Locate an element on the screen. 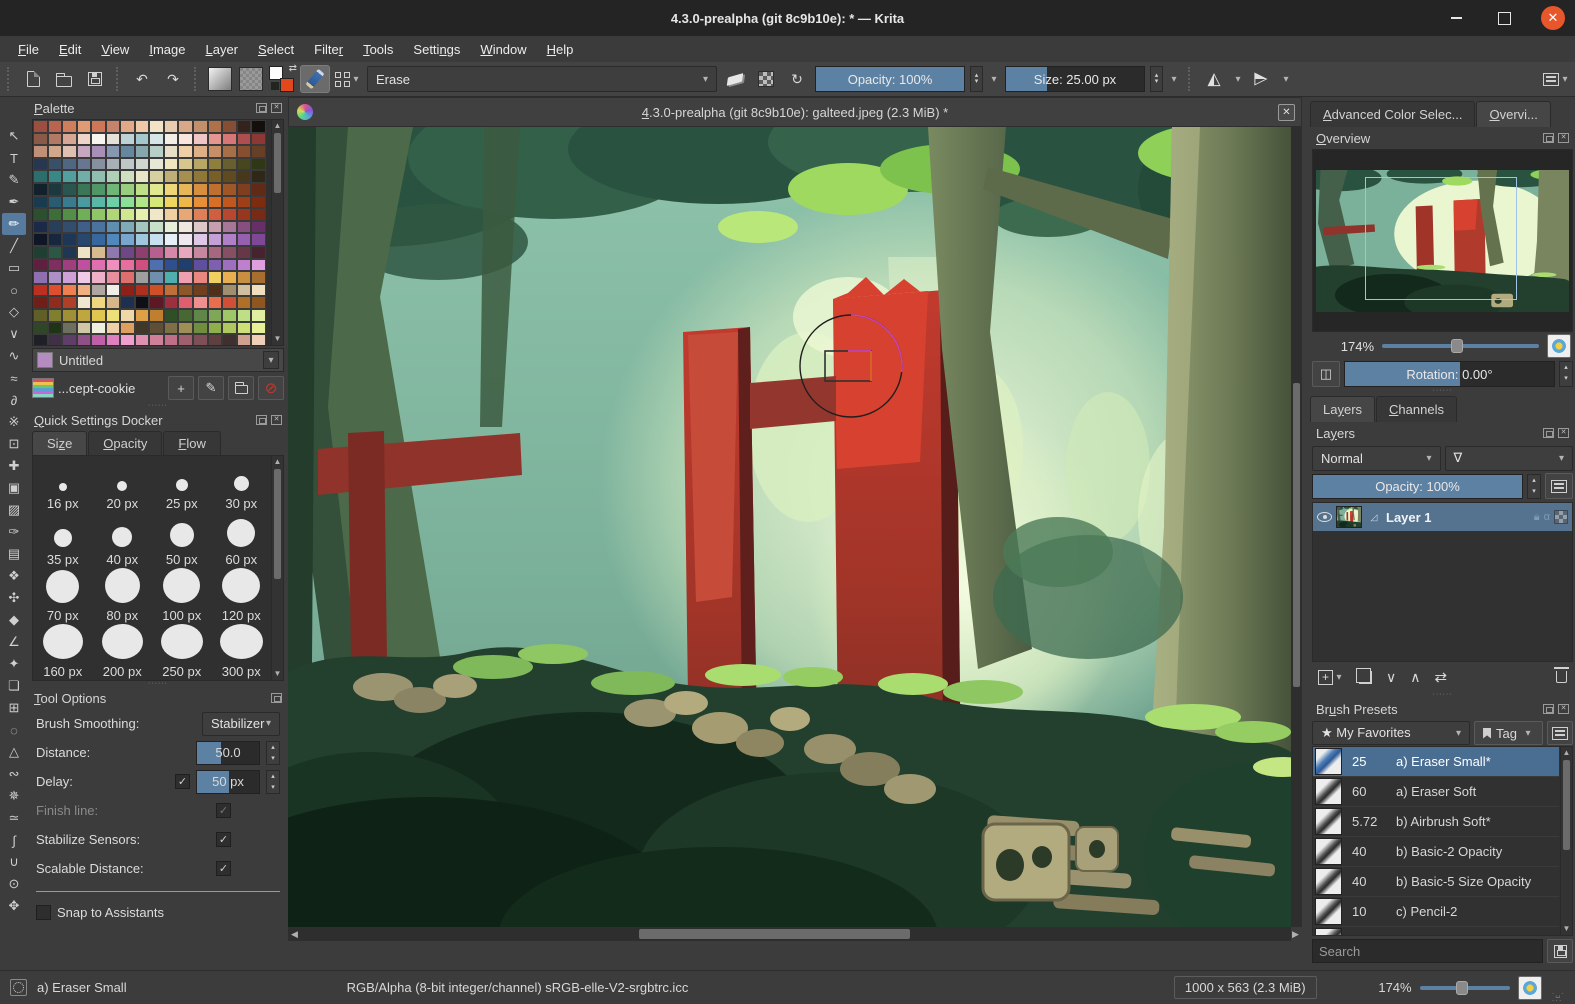  swap-colors-icon: ⇄ is located at coordinates (293, 68).